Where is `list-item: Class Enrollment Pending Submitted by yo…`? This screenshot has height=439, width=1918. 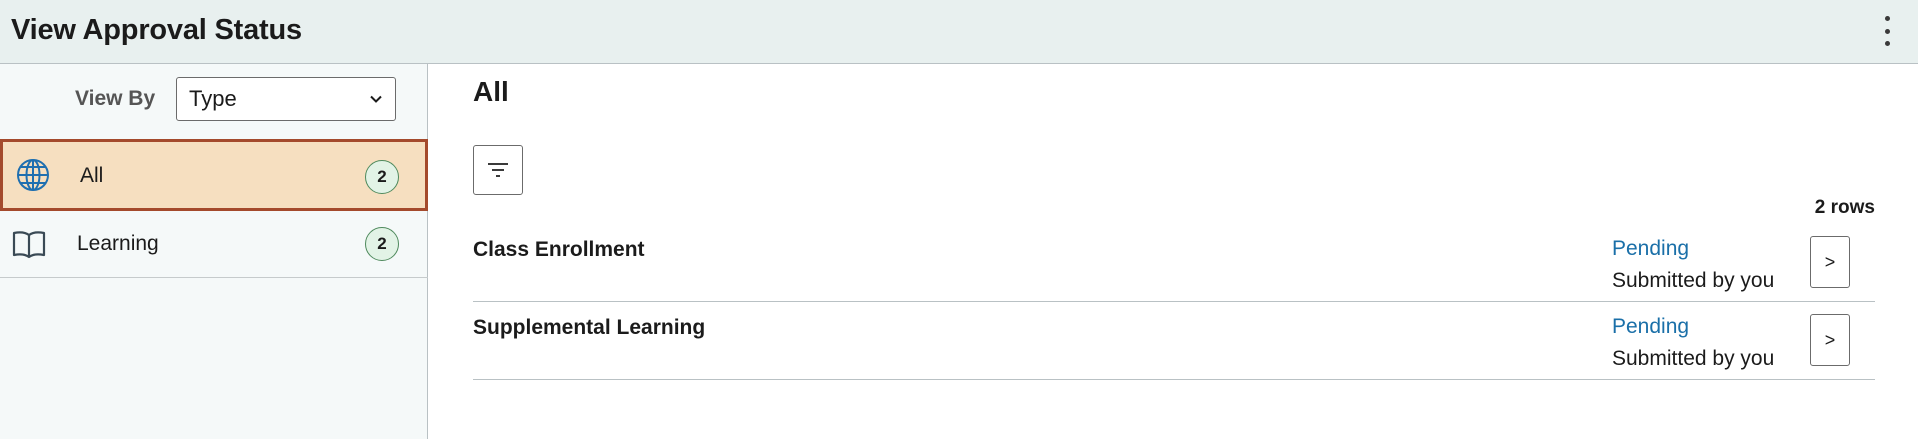 list-item: Class Enrollment Pending Submitted by yo… is located at coordinates (1174, 263).